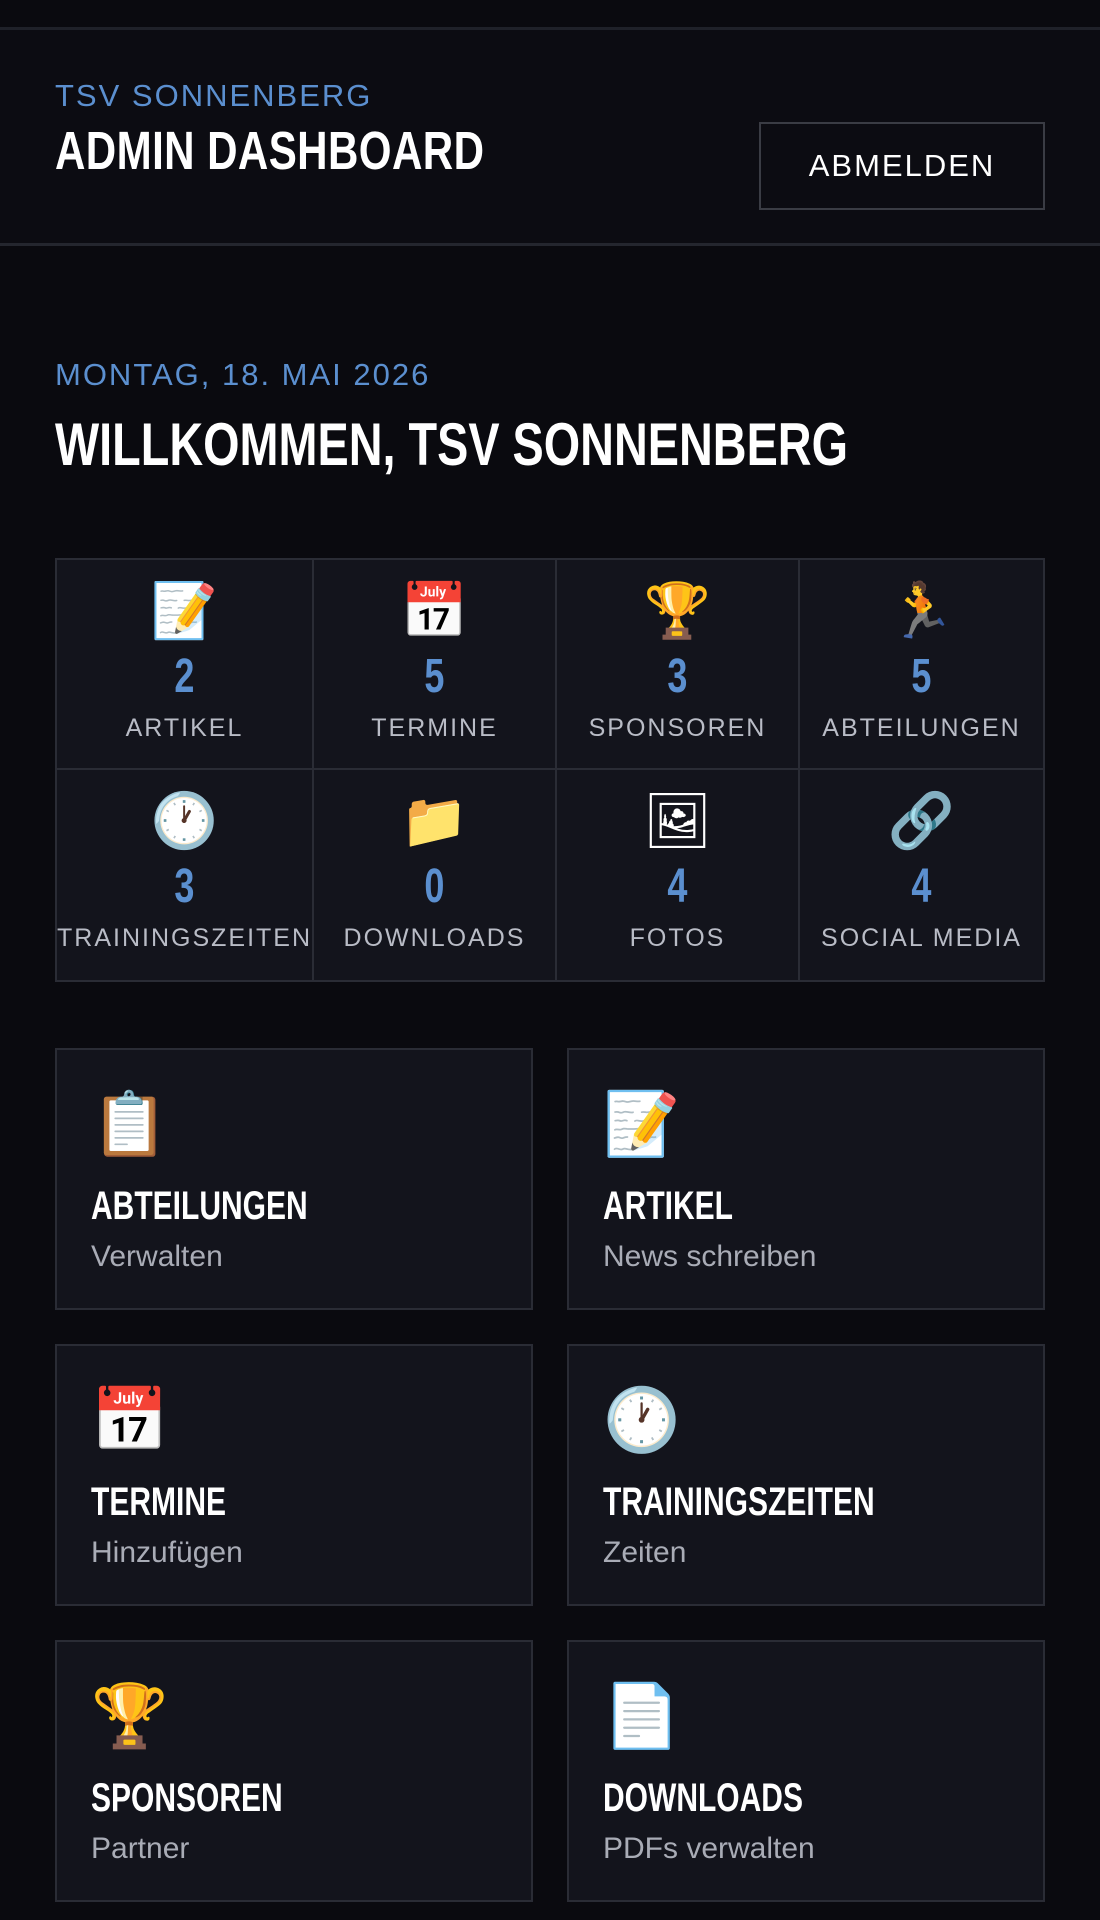 The height and width of the screenshot is (1920, 1100). Describe the element at coordinates (199, 1206) in the screenshot. I see `card-title: ABTEILUNGEN` at that location.